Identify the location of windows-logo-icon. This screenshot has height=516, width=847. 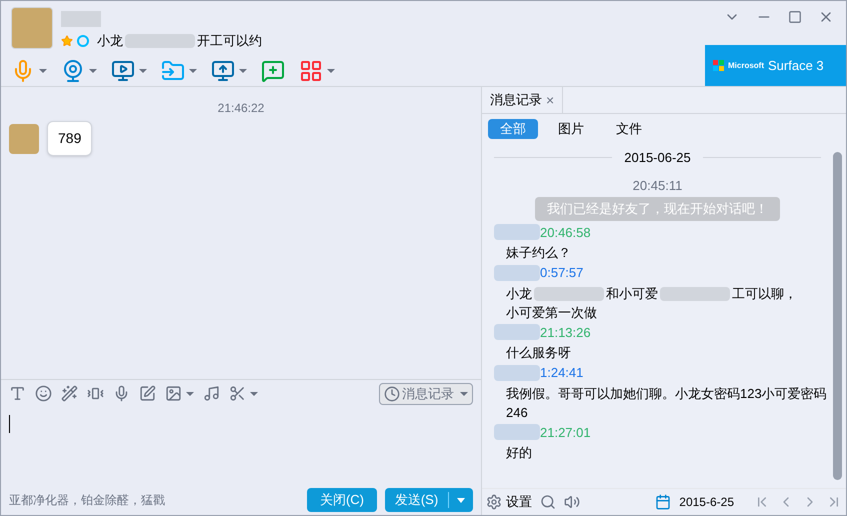
(718, 65).